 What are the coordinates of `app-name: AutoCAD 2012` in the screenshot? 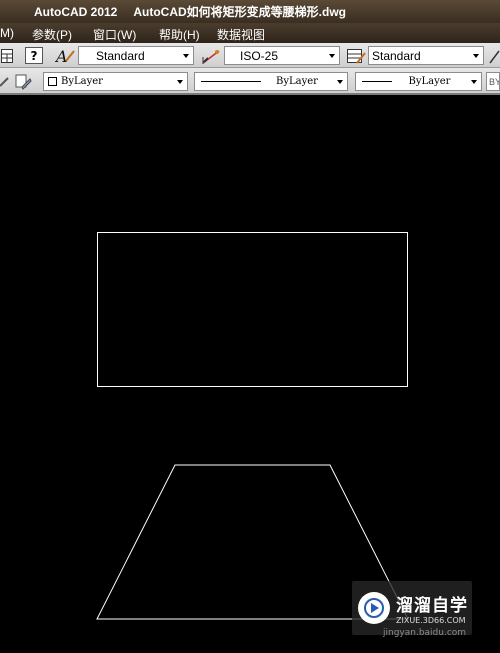 It's located at (76, 11).